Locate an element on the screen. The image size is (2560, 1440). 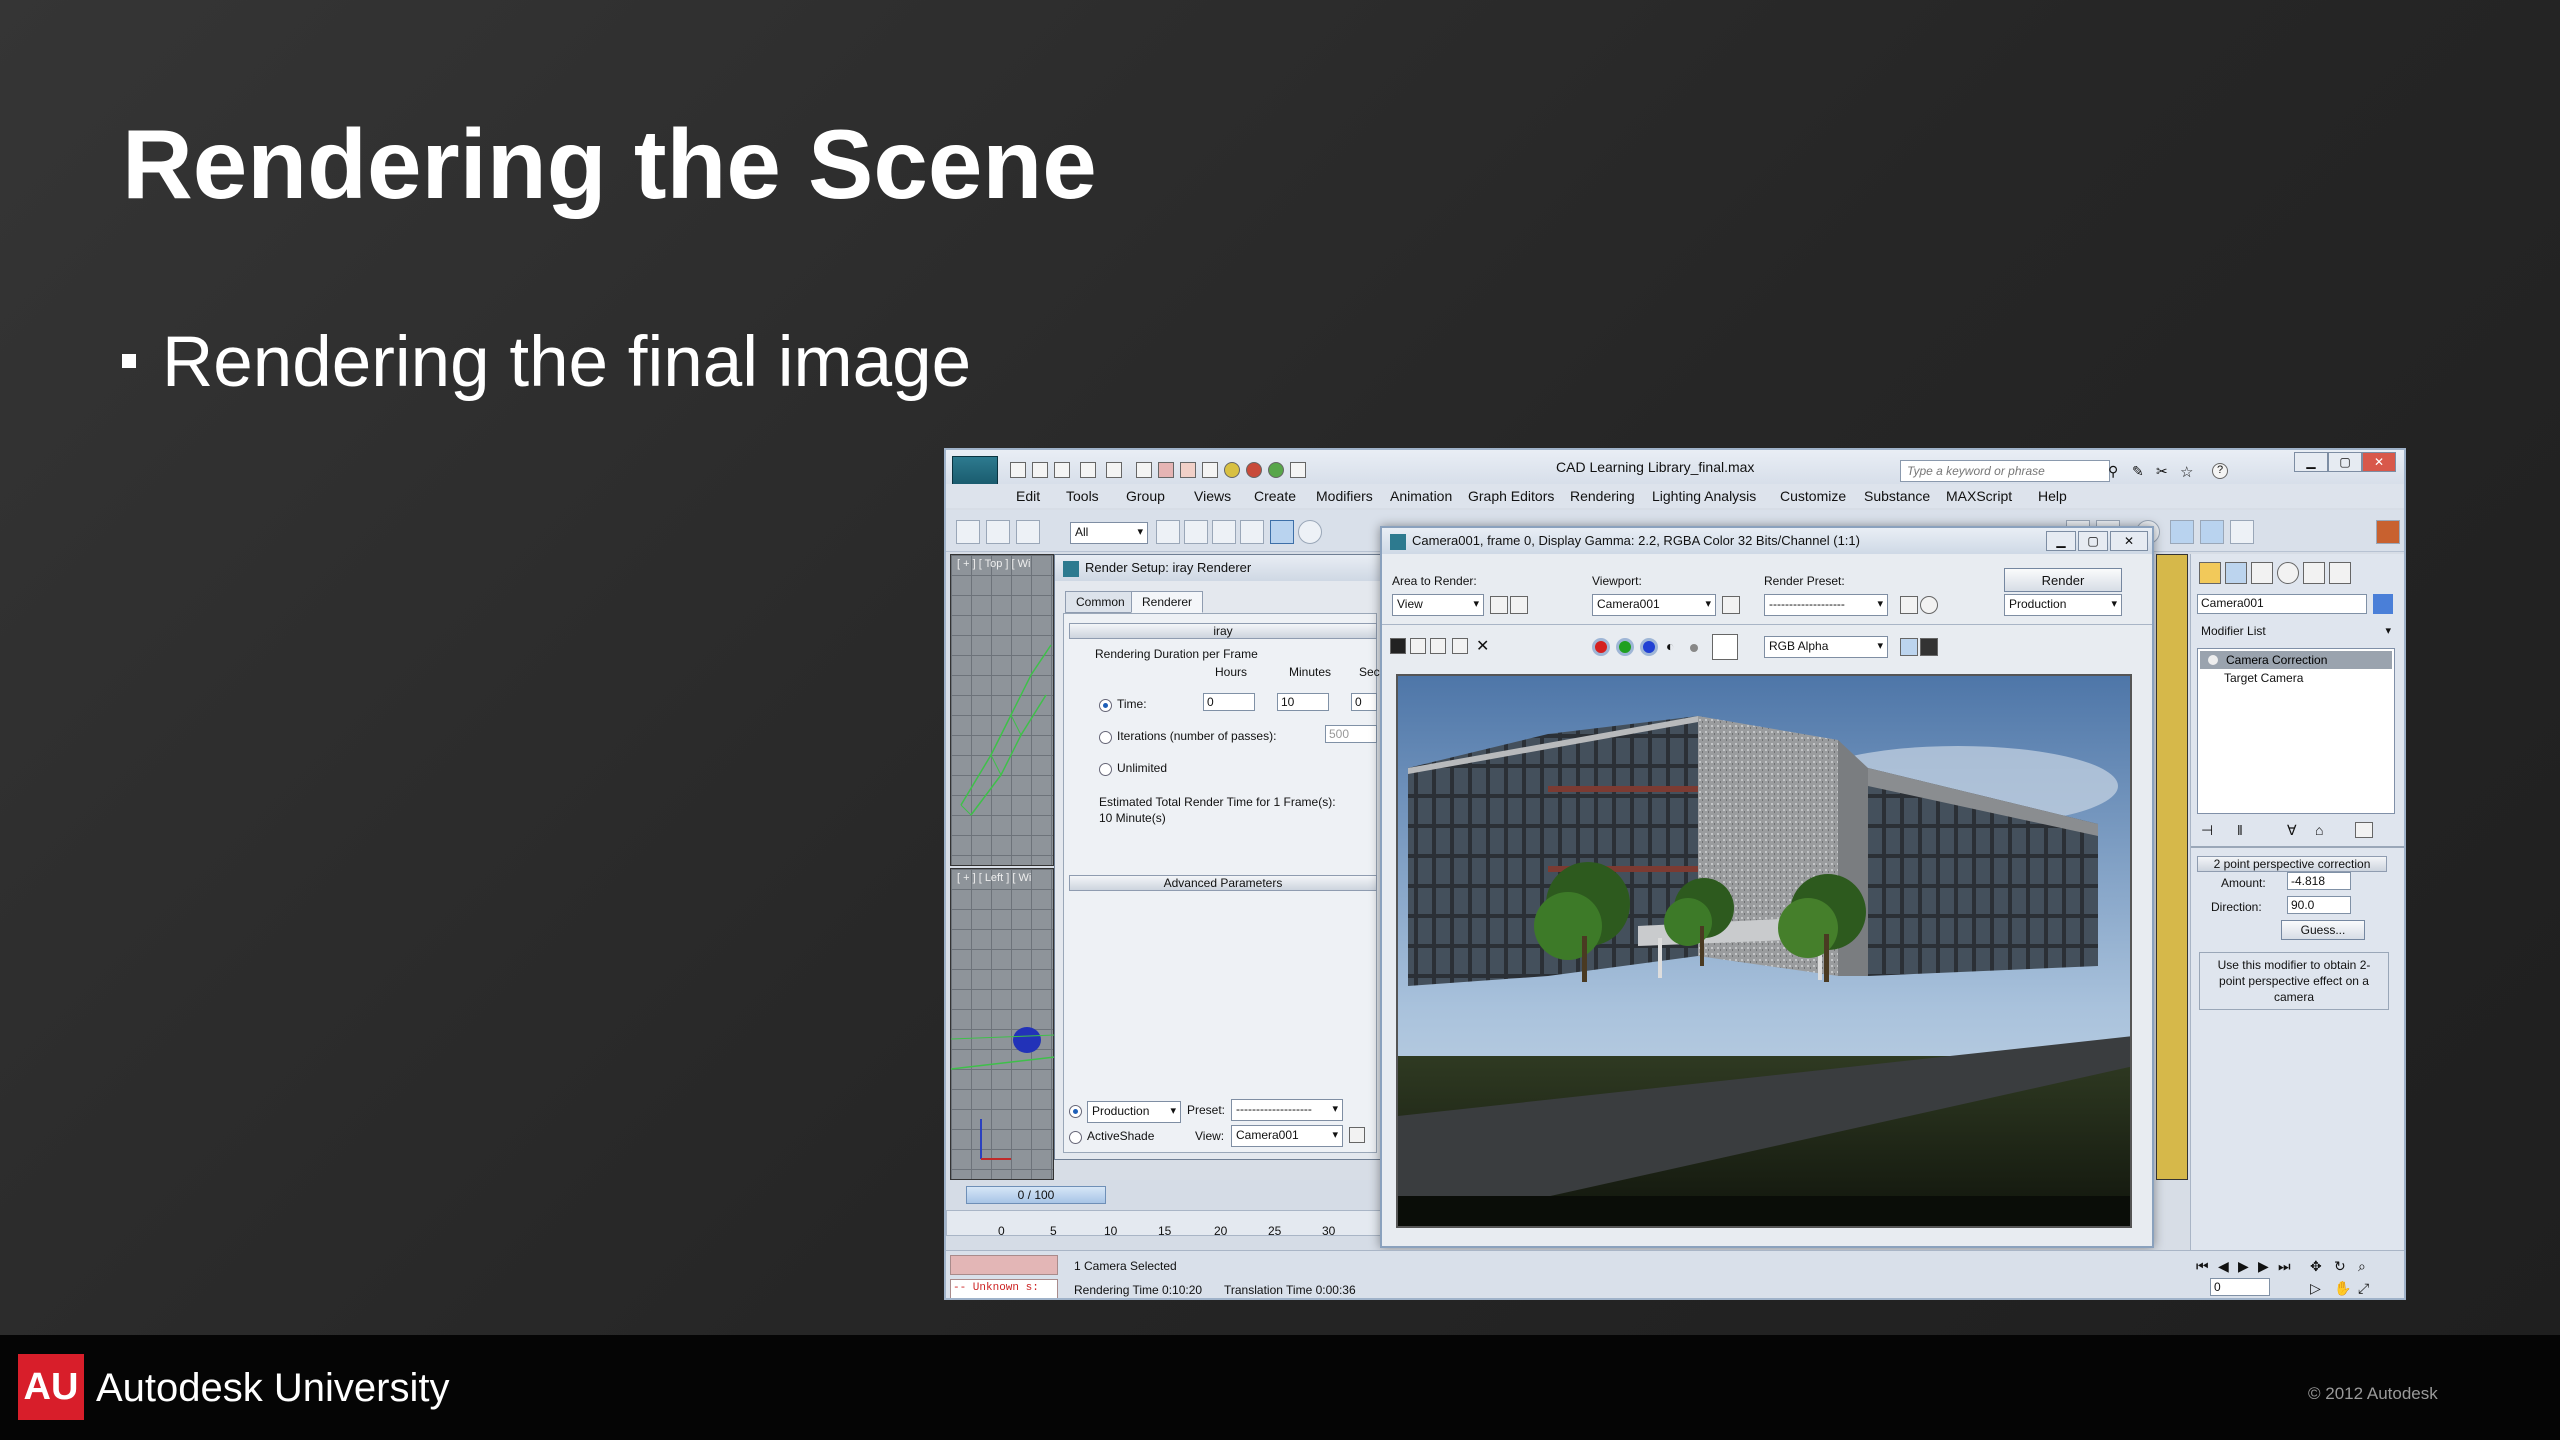
select-object-icon is located at coordinates (1168, 532).